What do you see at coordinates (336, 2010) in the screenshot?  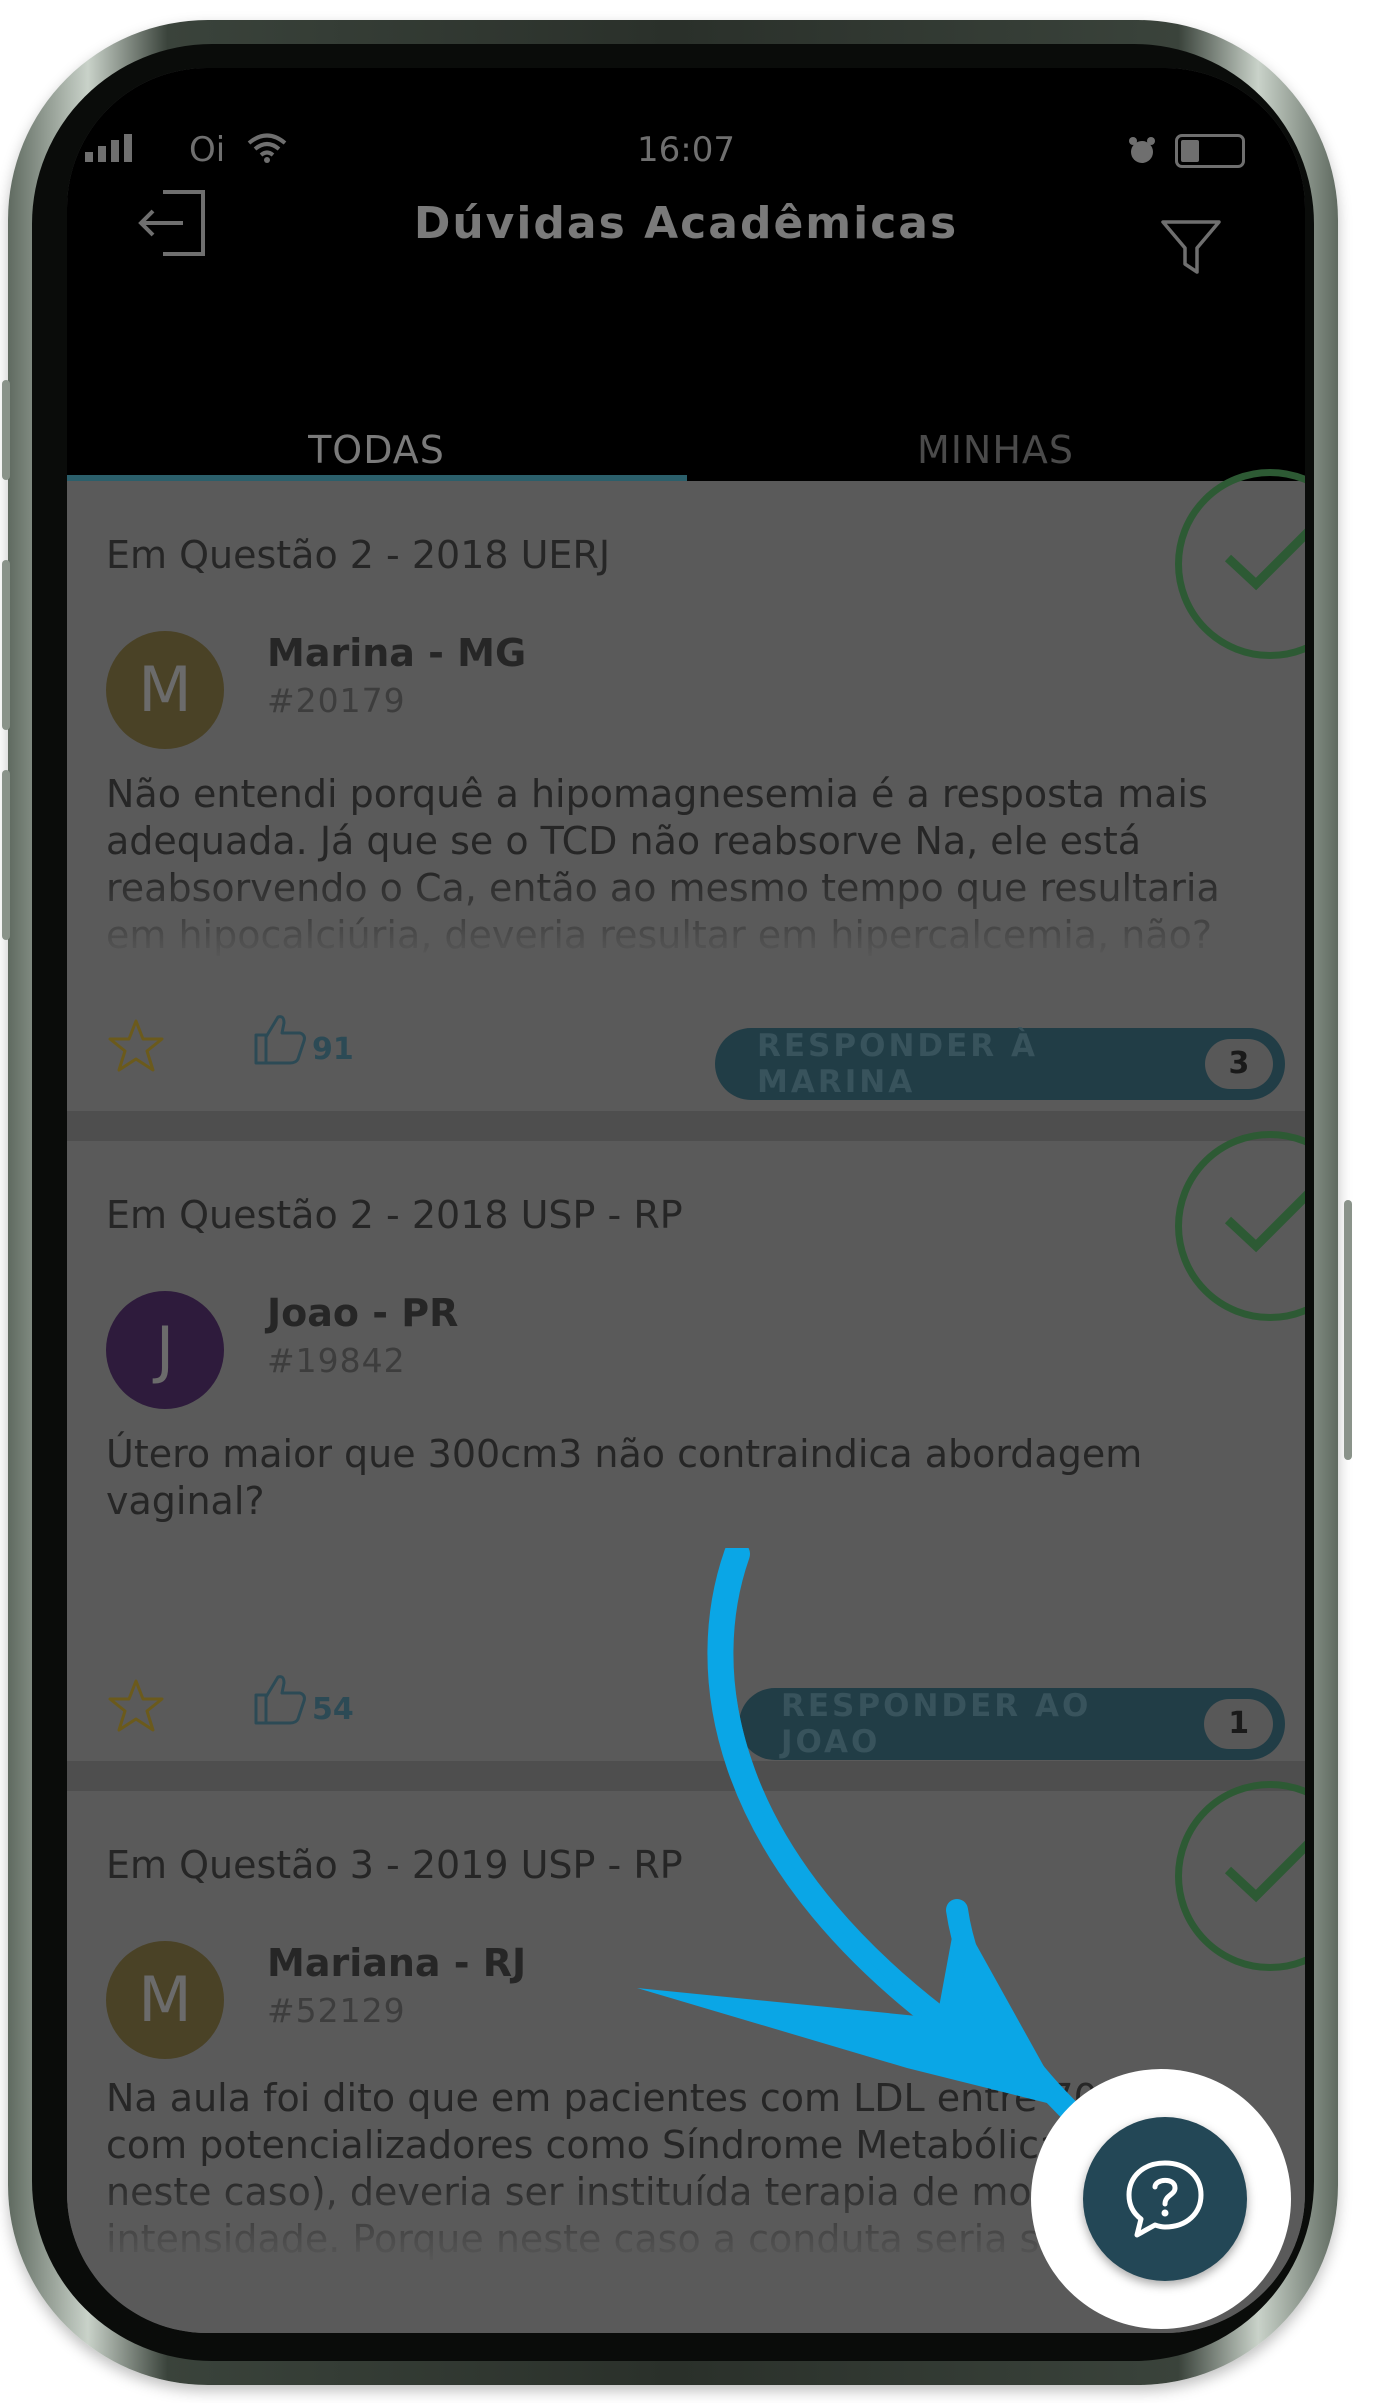 I see `user-id: #52129` at bounding box center [336, 2010].